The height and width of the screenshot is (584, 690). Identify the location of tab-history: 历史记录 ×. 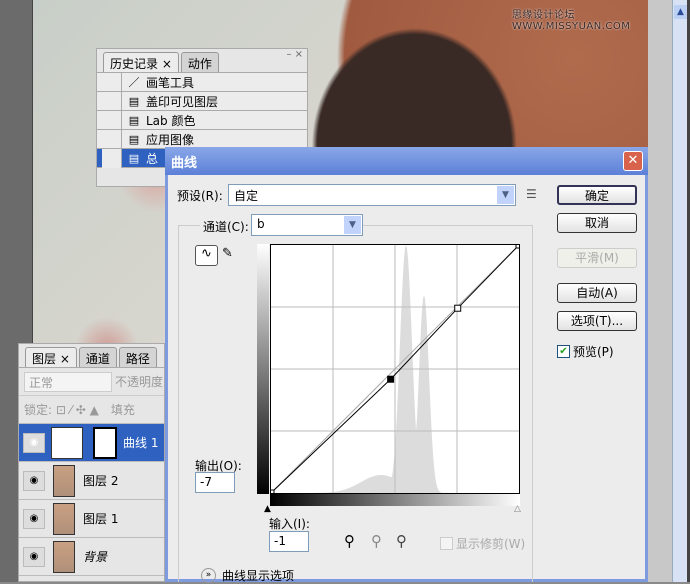
(141, 62).